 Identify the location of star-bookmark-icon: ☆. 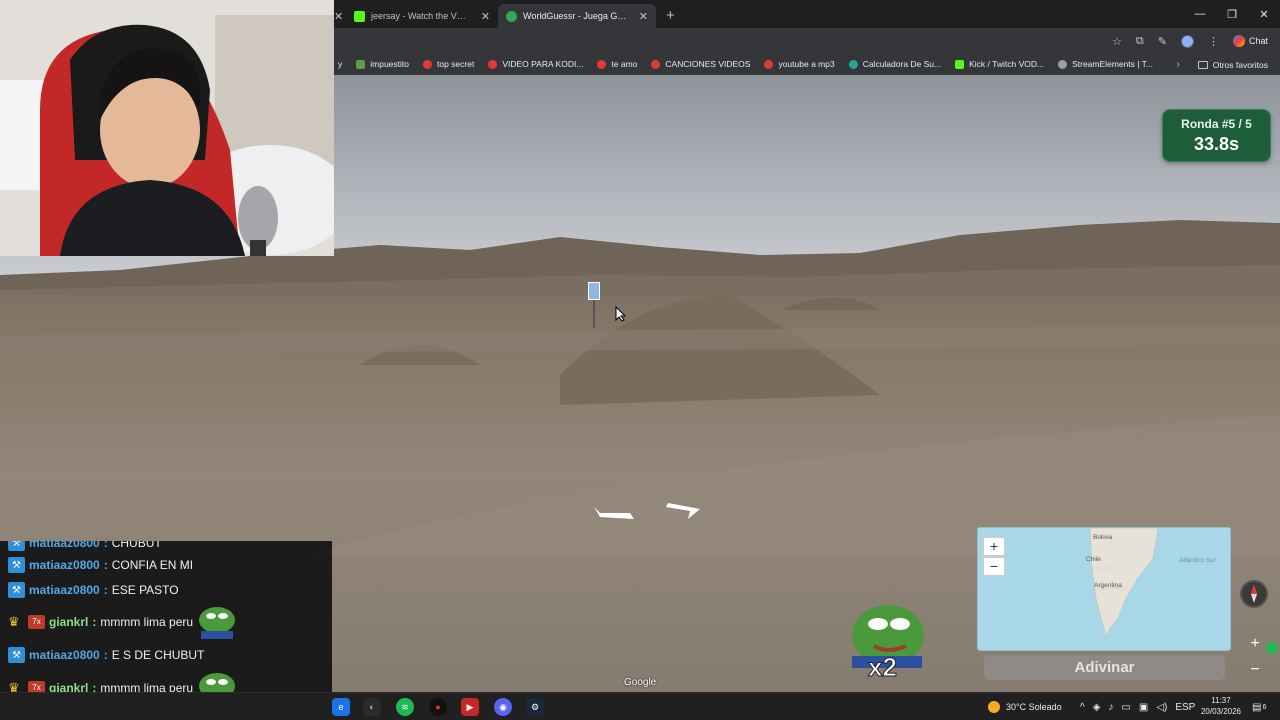
(1117, 41).